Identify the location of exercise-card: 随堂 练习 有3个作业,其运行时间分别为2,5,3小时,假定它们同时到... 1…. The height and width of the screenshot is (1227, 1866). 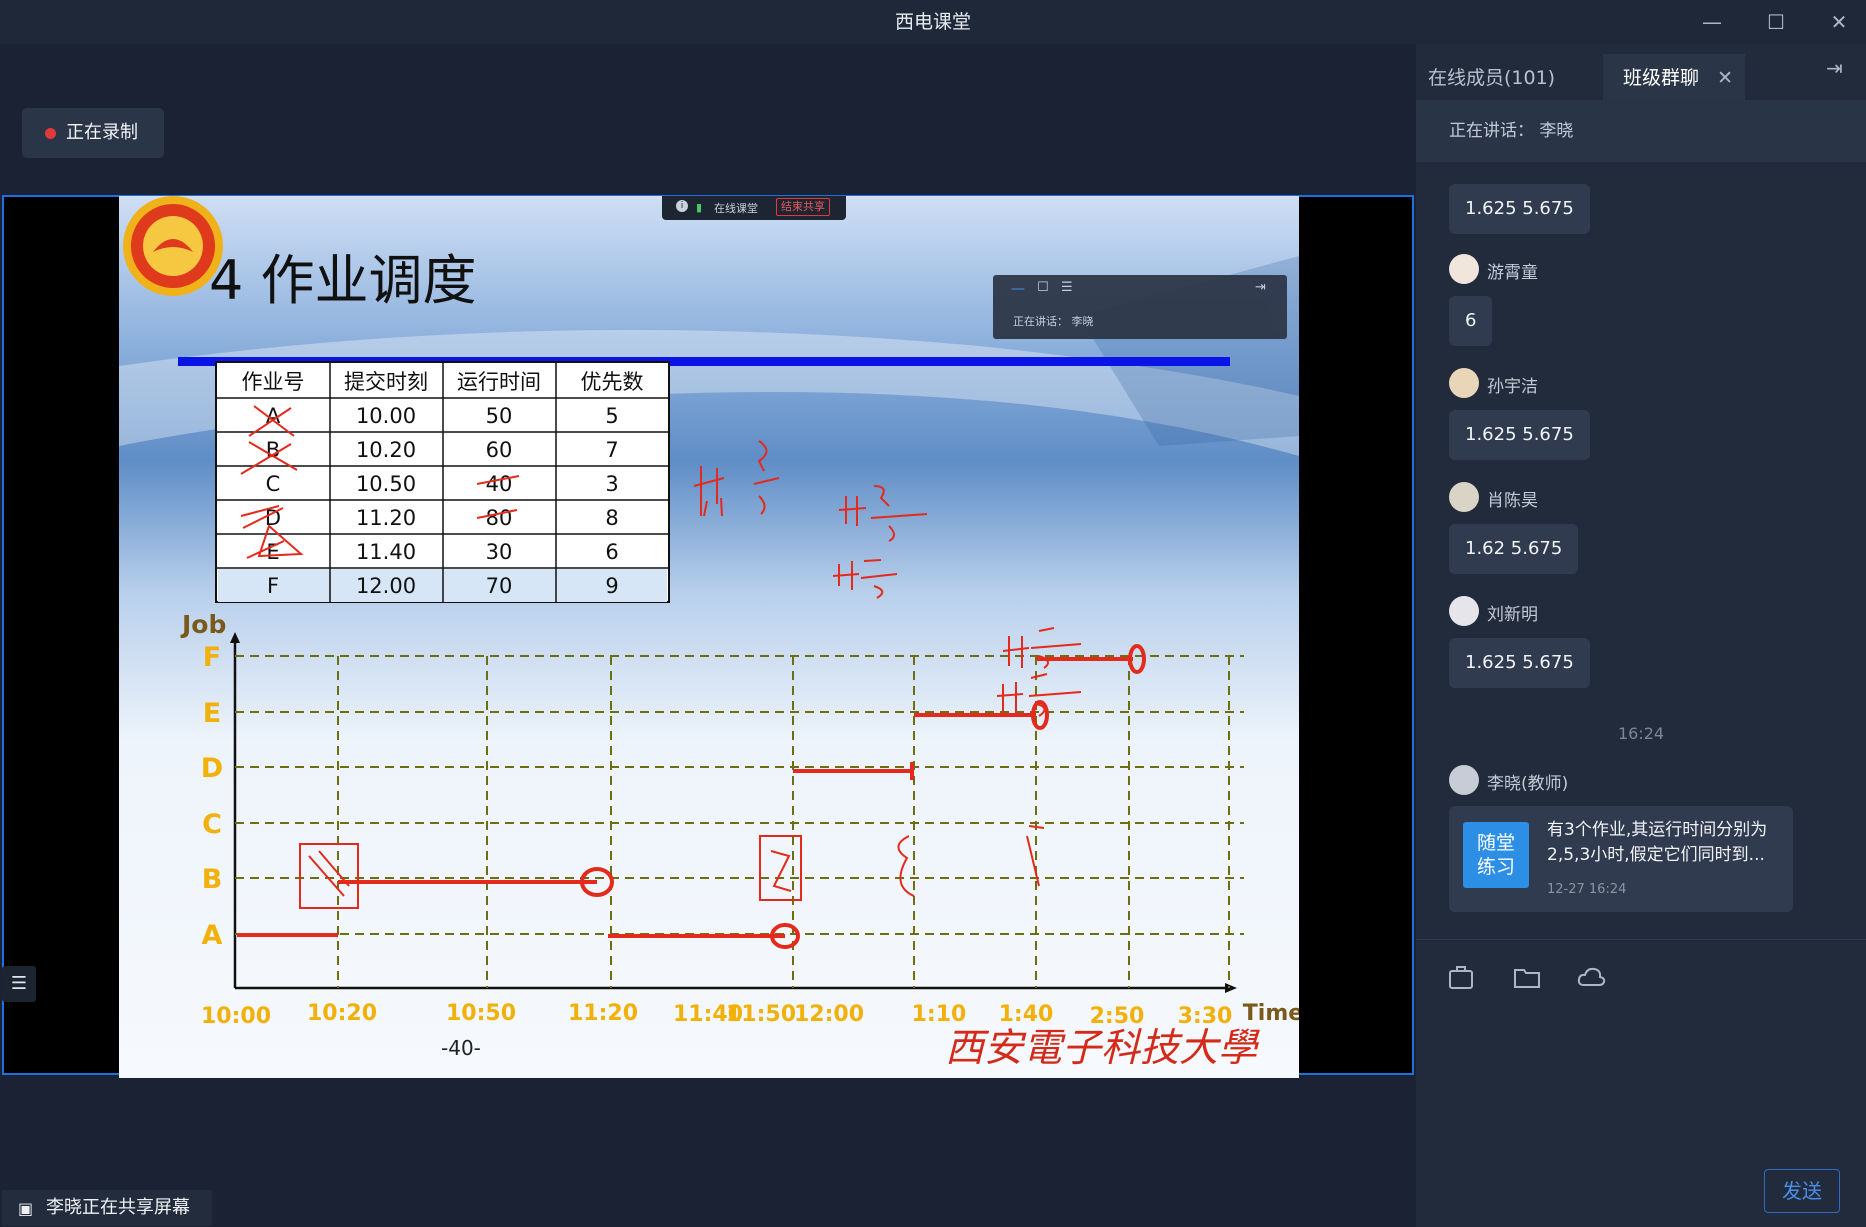
(1621, 859).